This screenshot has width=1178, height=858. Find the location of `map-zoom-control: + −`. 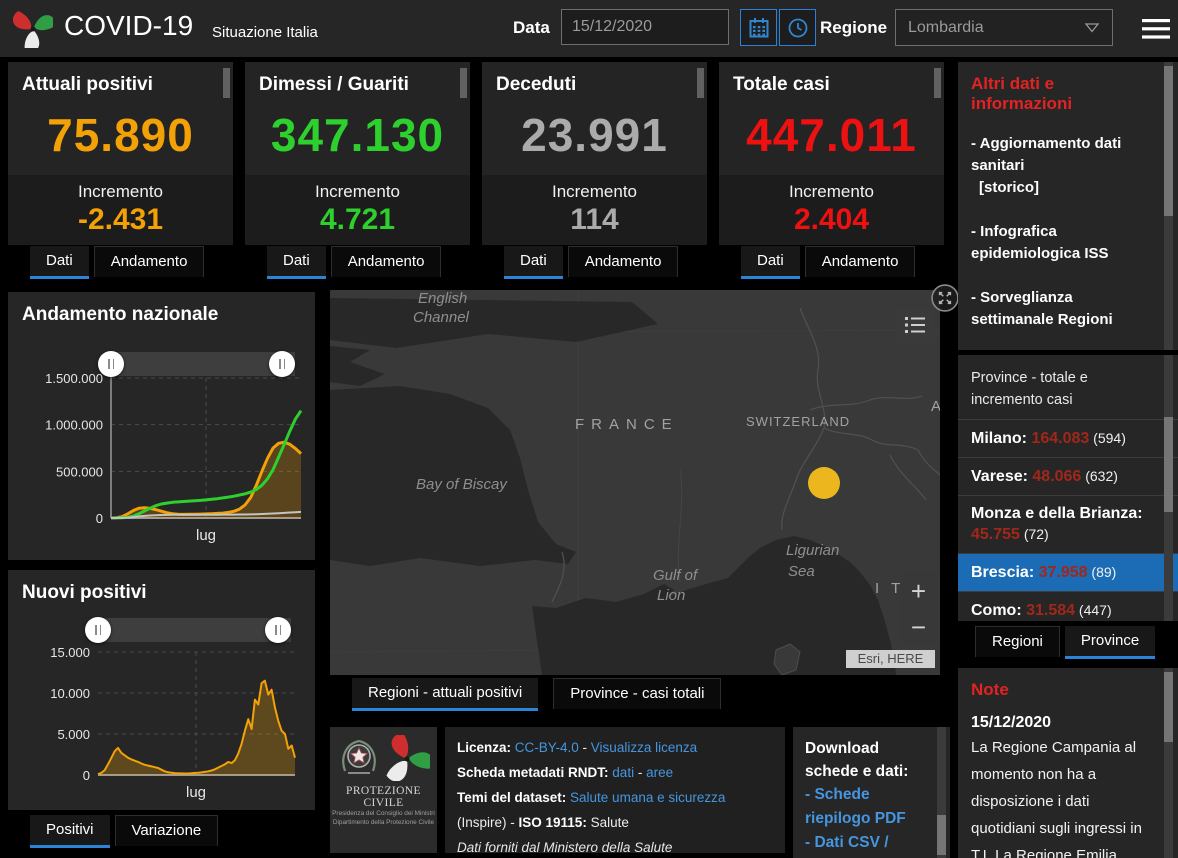

map-zoom-control: + − is located at coordinates (918, 609).